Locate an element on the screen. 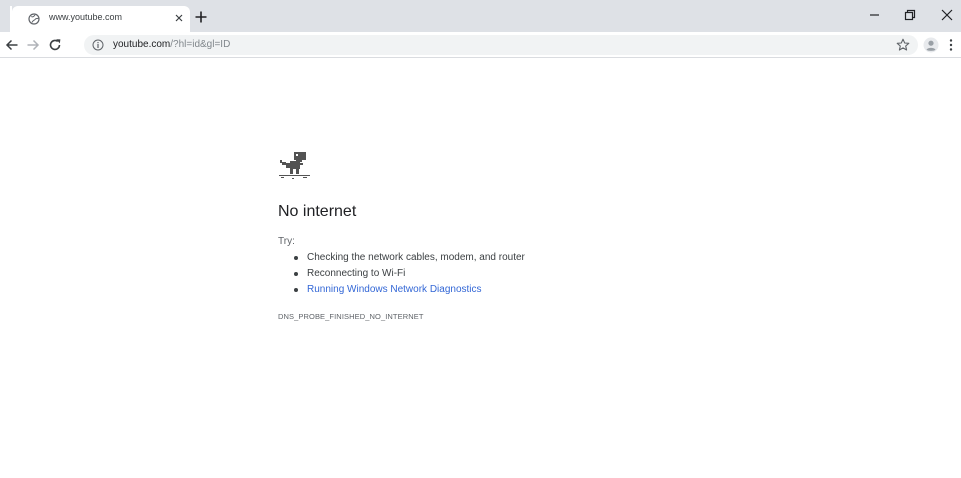 This screenshot has height=478, width=961. globe-icon is located at coordinates (34, 19).